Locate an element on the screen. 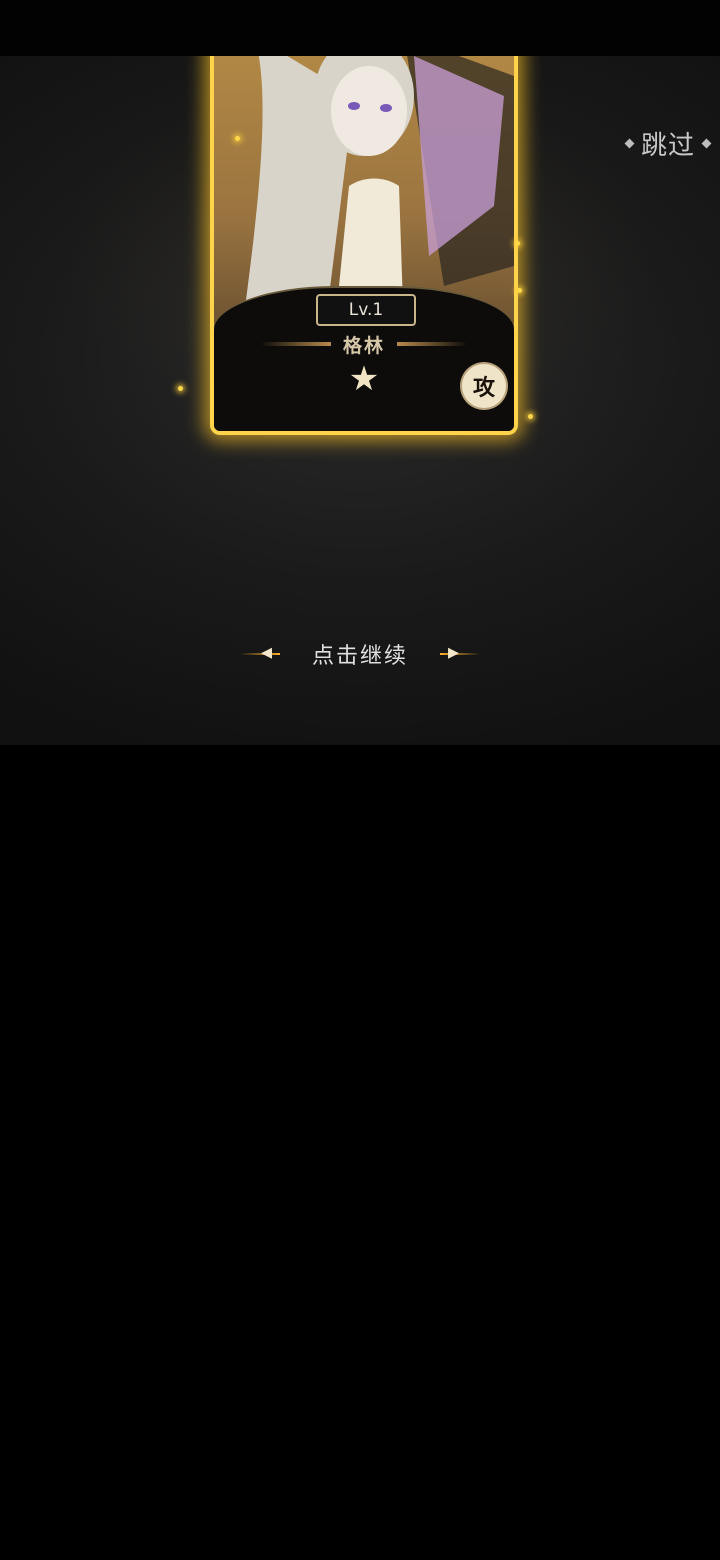 Image resolution: width=720 pixels, height=1560 pixels. continue-button: 点击继续 is located at coordinates (360, 654).